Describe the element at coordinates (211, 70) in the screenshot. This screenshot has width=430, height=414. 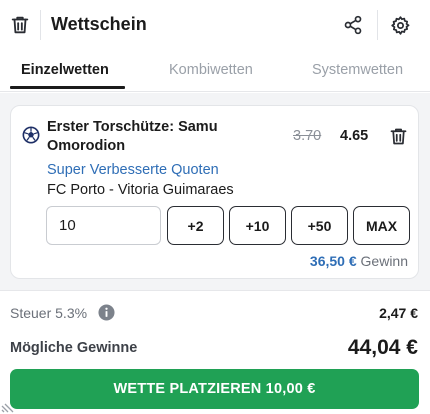
I see `tab-kombiwetten: Kombiwetten` at that location.